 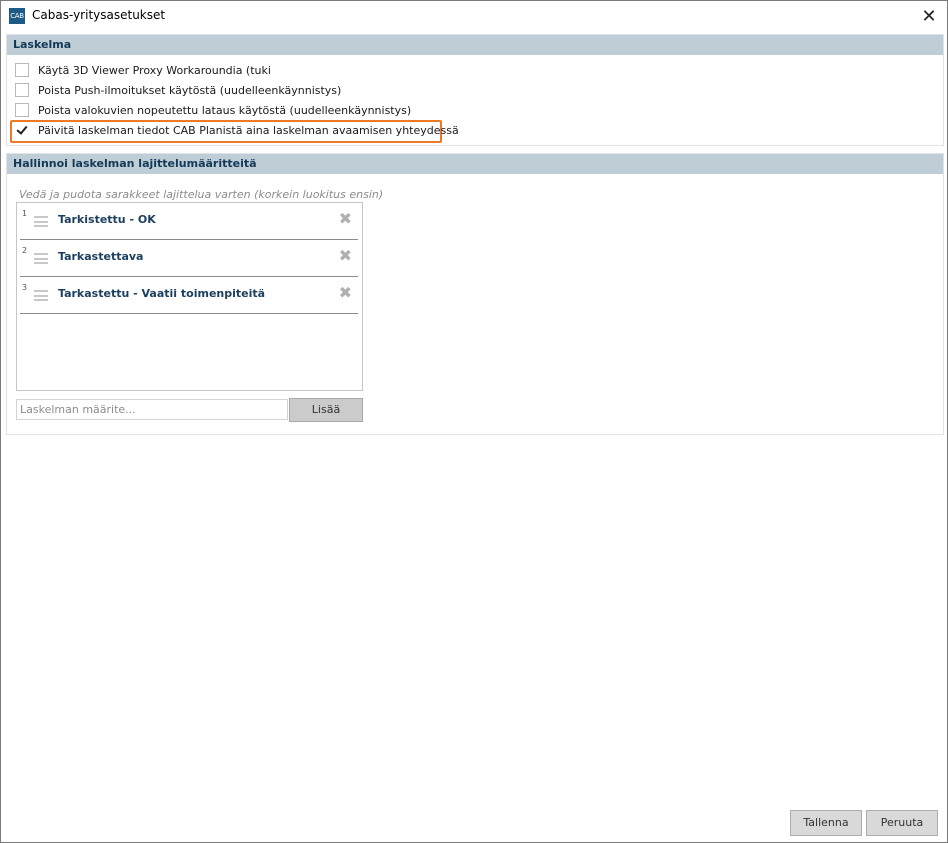 I want to click on option-label: Käytä 3D Viewer Proxy Workaroundia (tuki, so click(x=154, y=70).